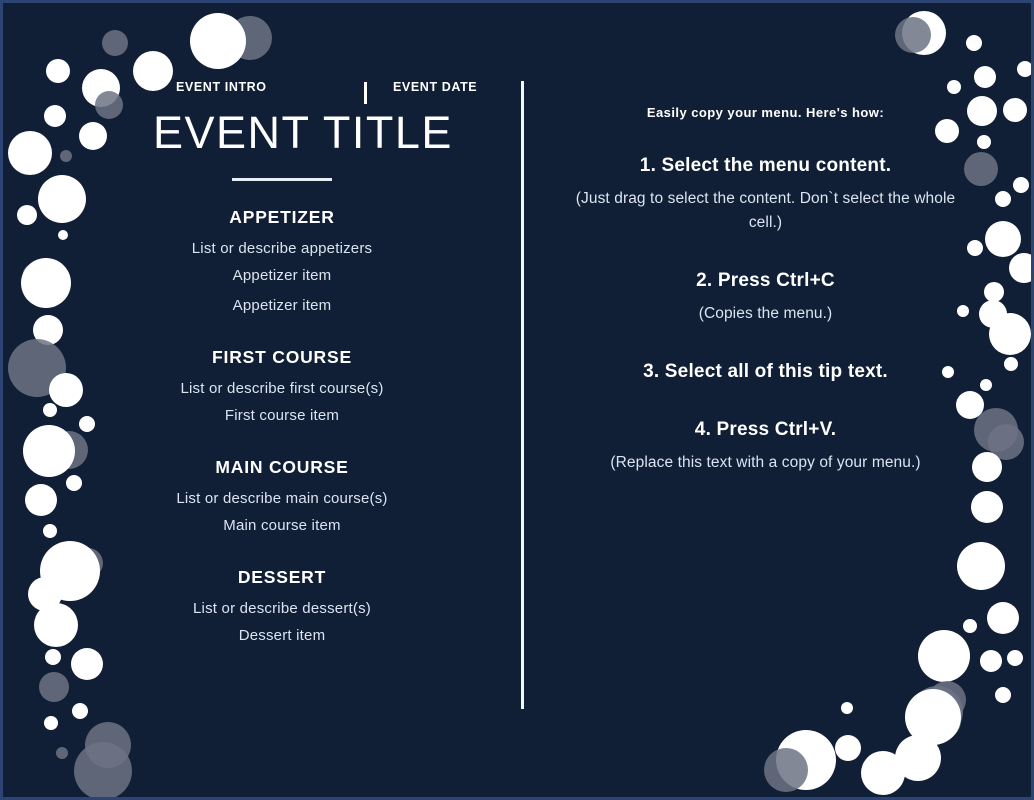 The image size is (1034, 800). I want to click on course-description: List or describe main course(s), so click(282, 499).